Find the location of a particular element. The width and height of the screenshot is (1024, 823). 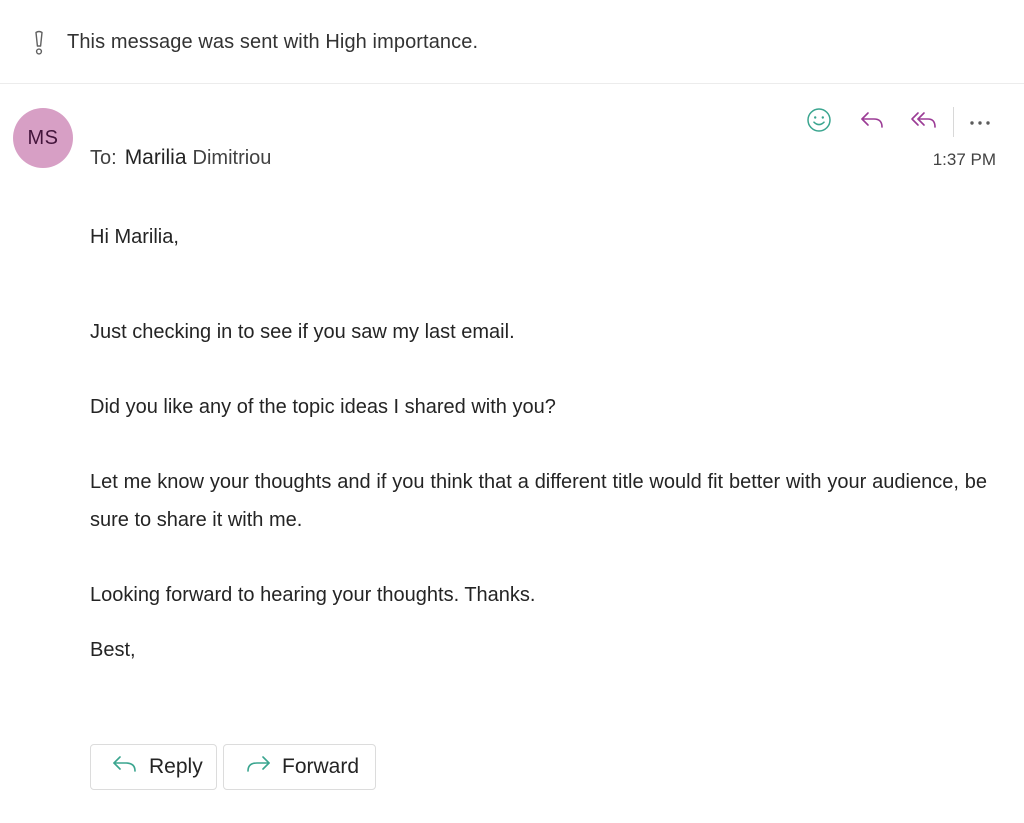

avatar: MS is located at coordinates (43, 138).